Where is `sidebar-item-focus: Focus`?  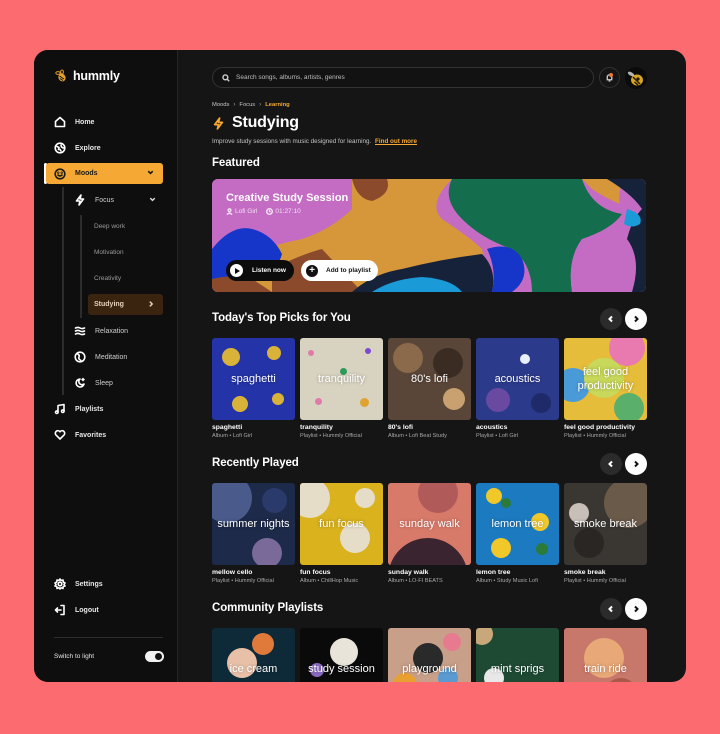 sidebar-item-focus: Focus is located at coordinates (115, 200).